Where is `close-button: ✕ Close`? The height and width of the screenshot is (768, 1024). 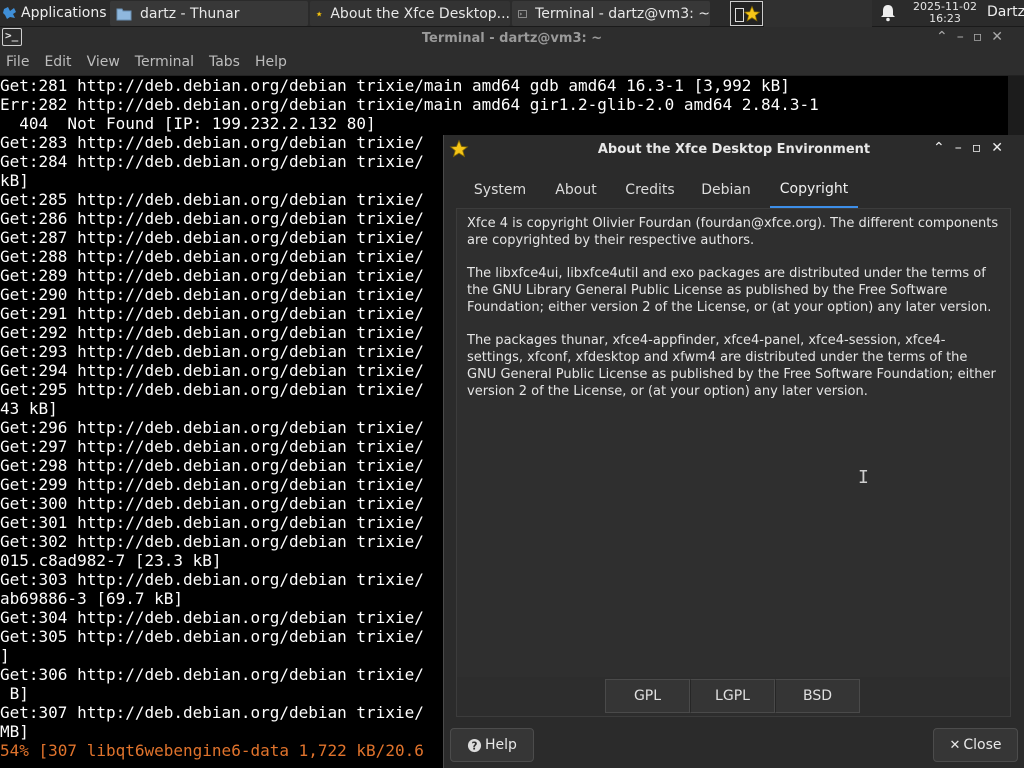
close-button: ✕ Close is located at coordinates (975, 745).